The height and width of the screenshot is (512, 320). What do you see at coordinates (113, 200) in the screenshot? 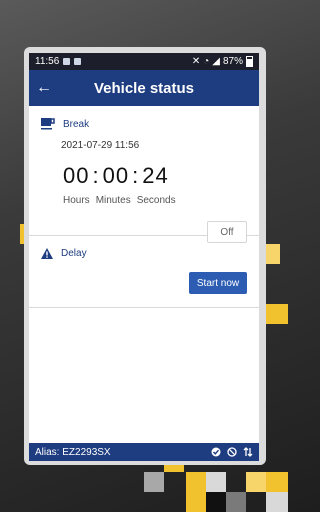
I see `minutes-label: Minutes` at bounding box center [113, 200].